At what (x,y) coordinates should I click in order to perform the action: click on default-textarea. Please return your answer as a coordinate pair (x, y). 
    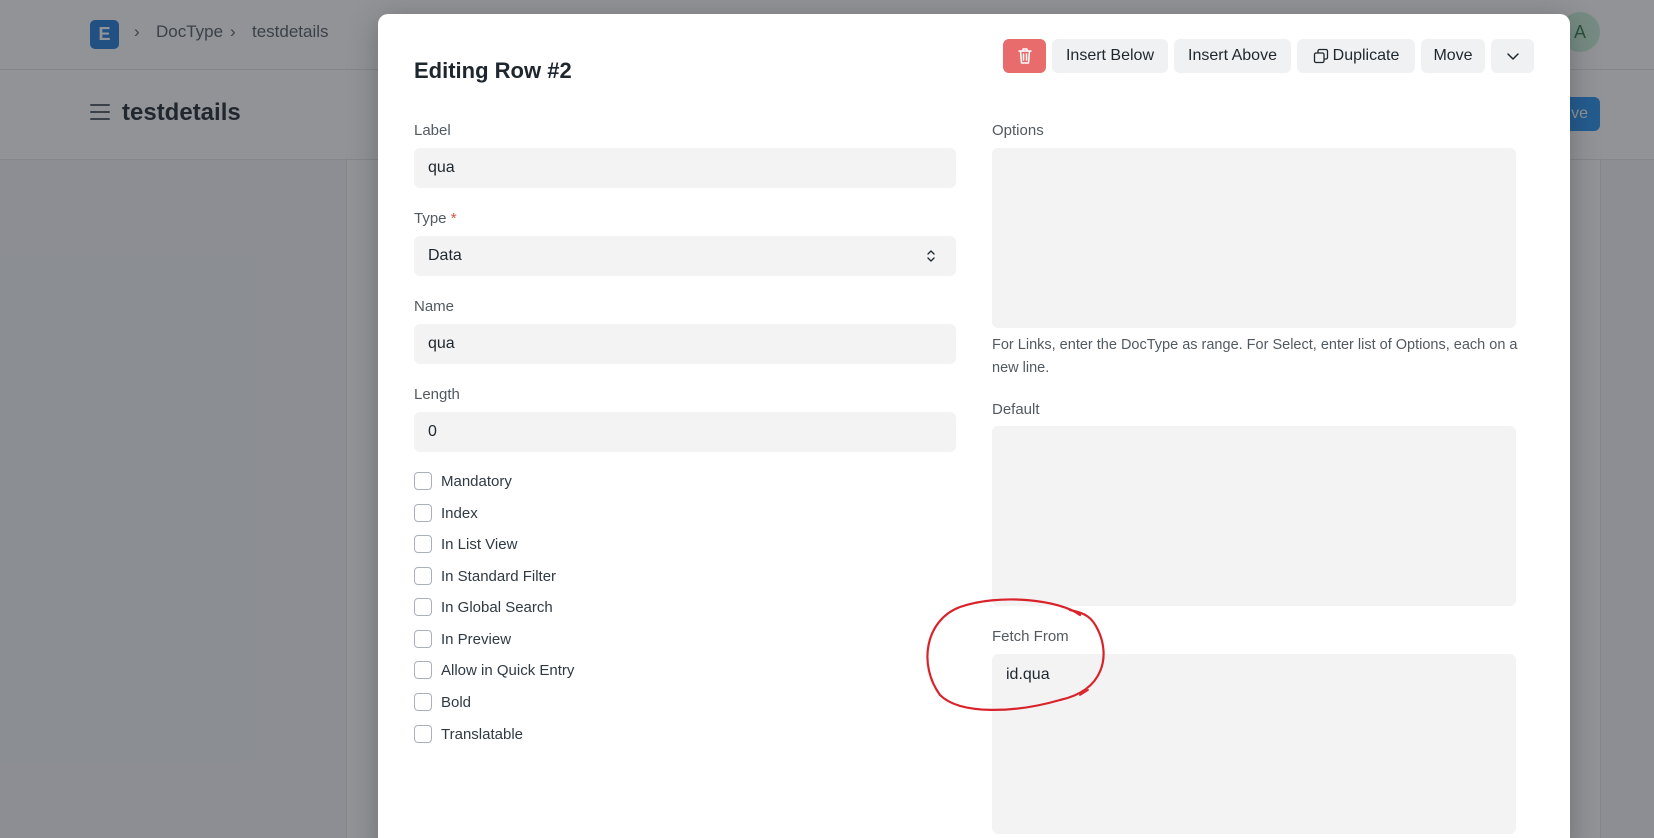
    Looking at the image, I should click on (1254, 516).